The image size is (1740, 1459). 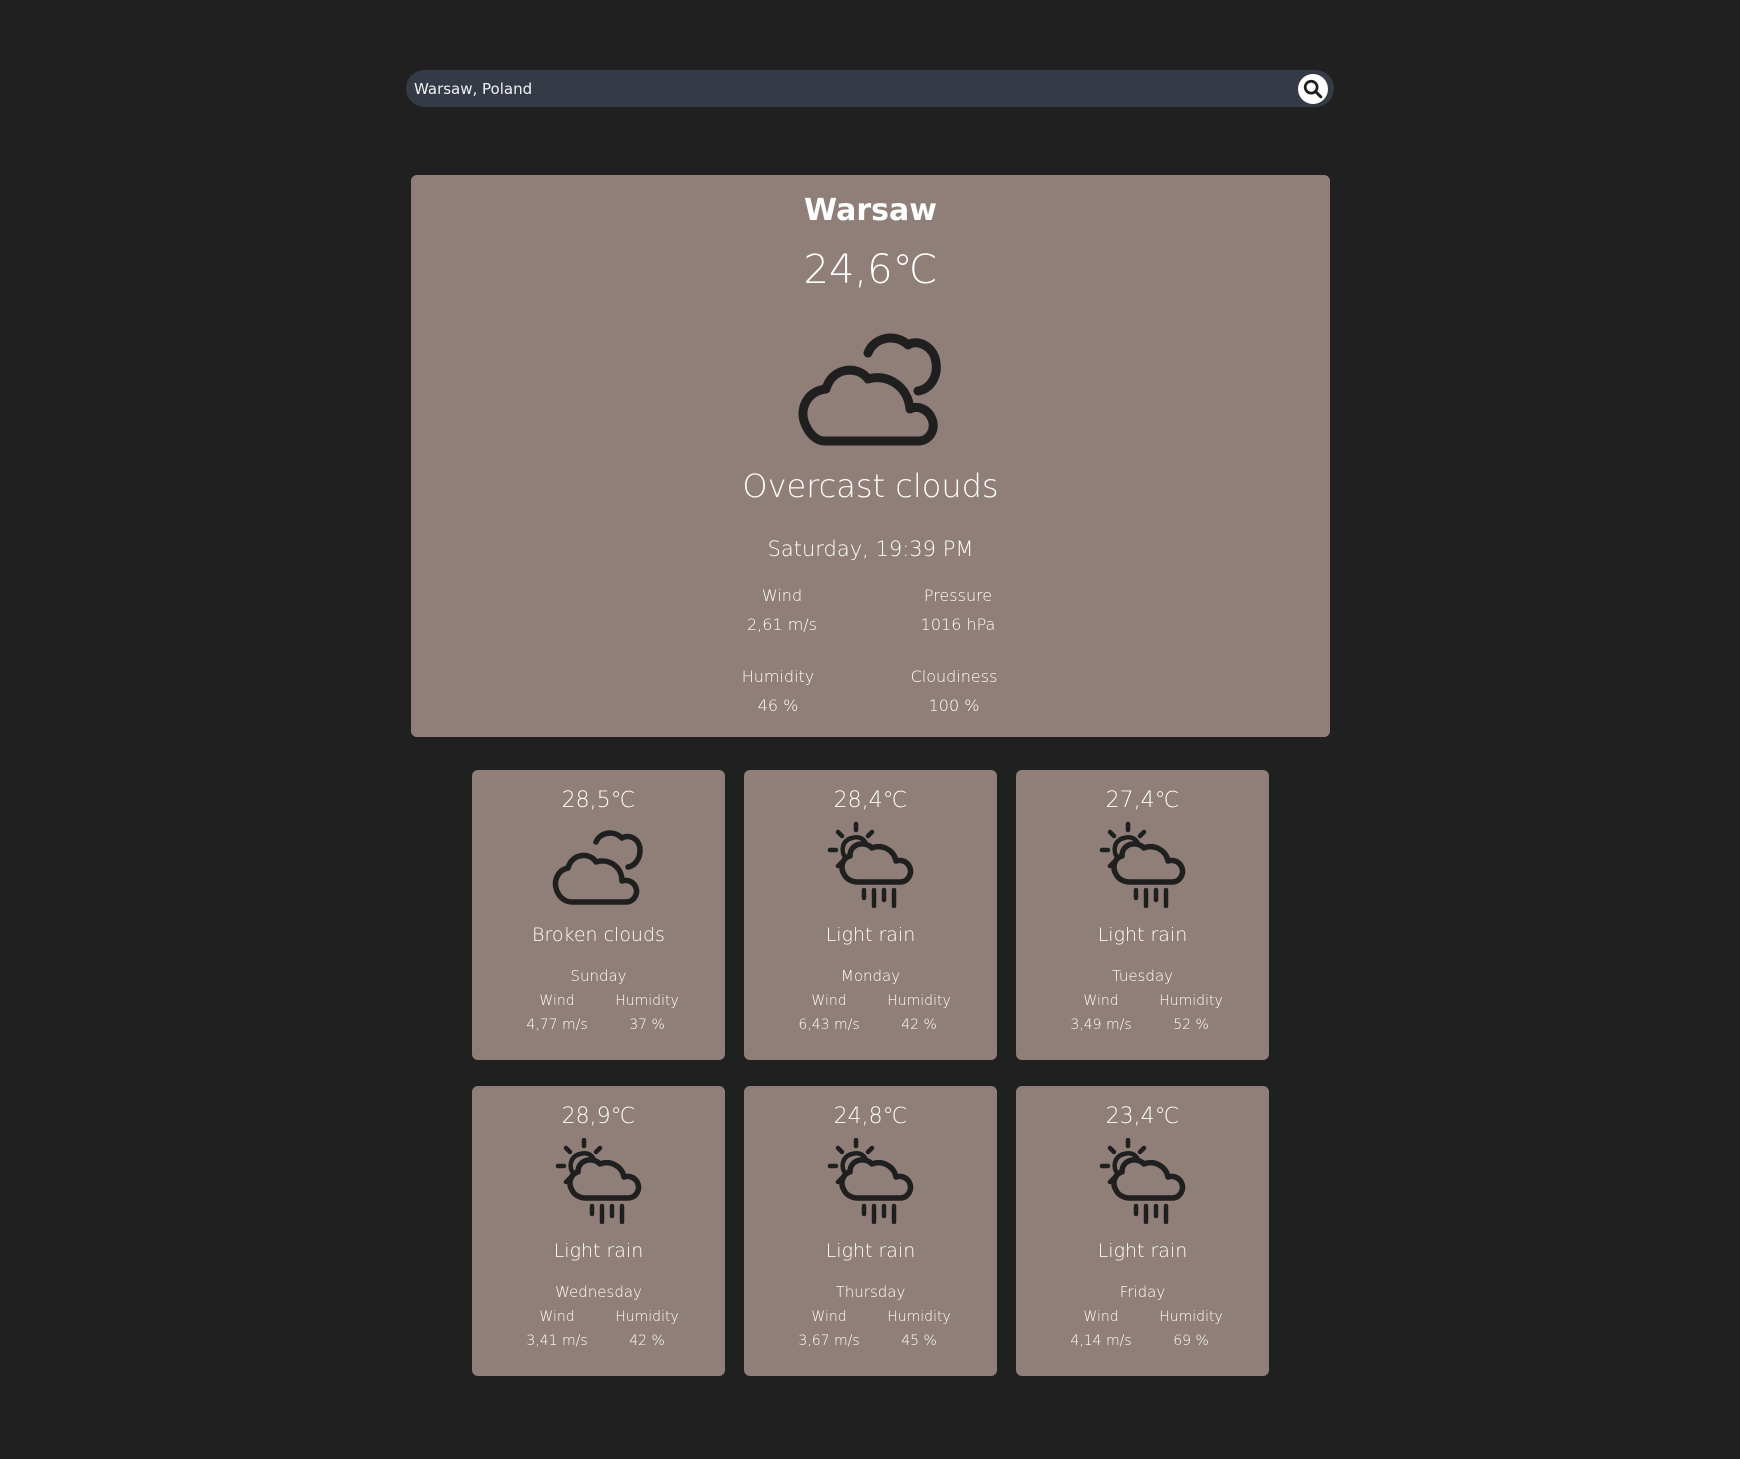 I want to click on forecast-wind-value: 3,67 m/s, so click(x=829, y=1341).